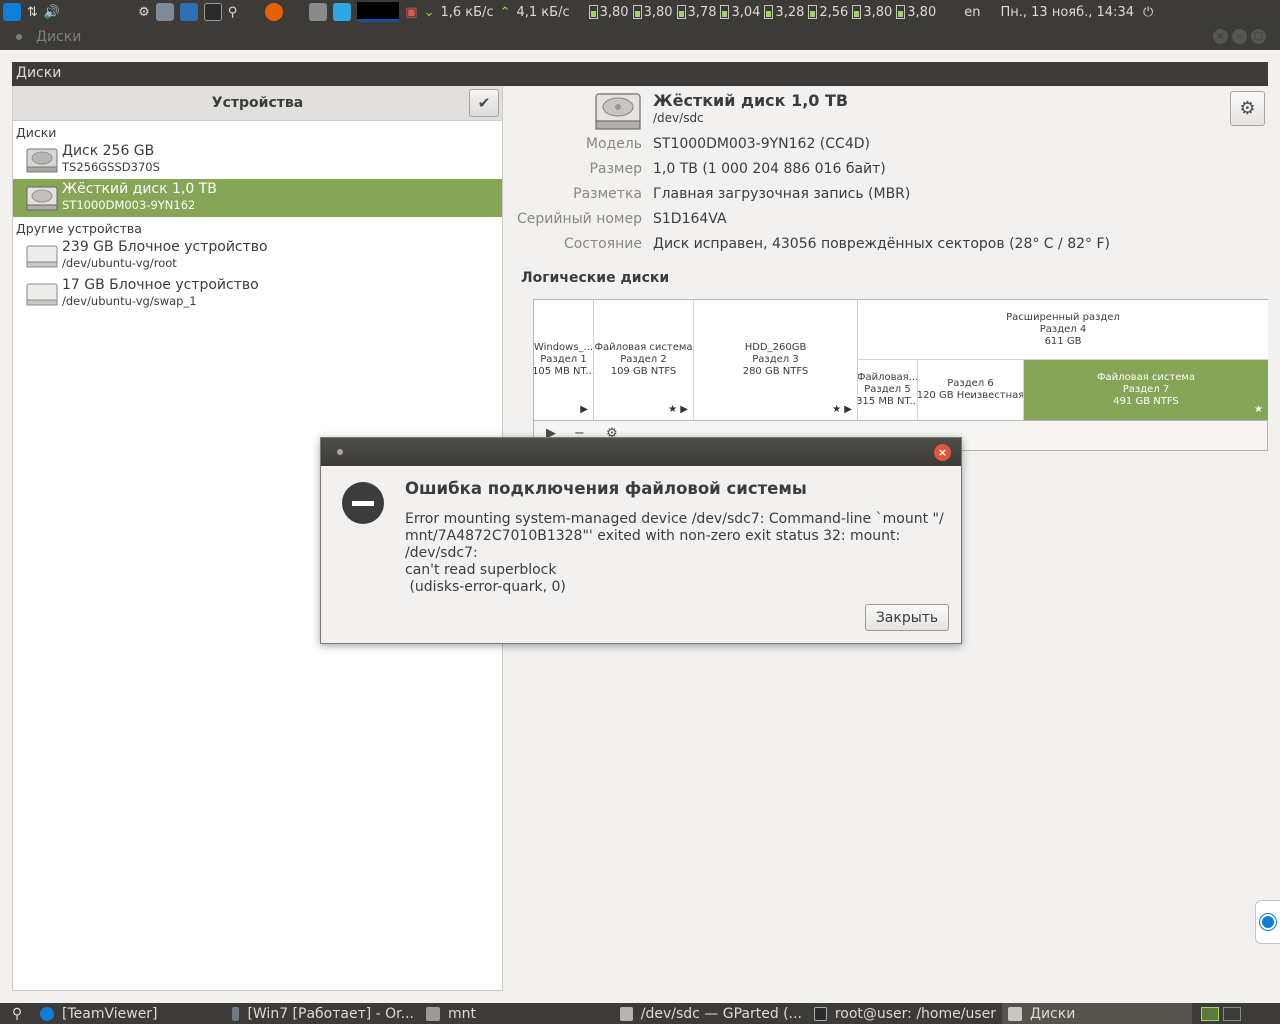  I want to click on volume-number: Раздел 7, so click(1146, 389).